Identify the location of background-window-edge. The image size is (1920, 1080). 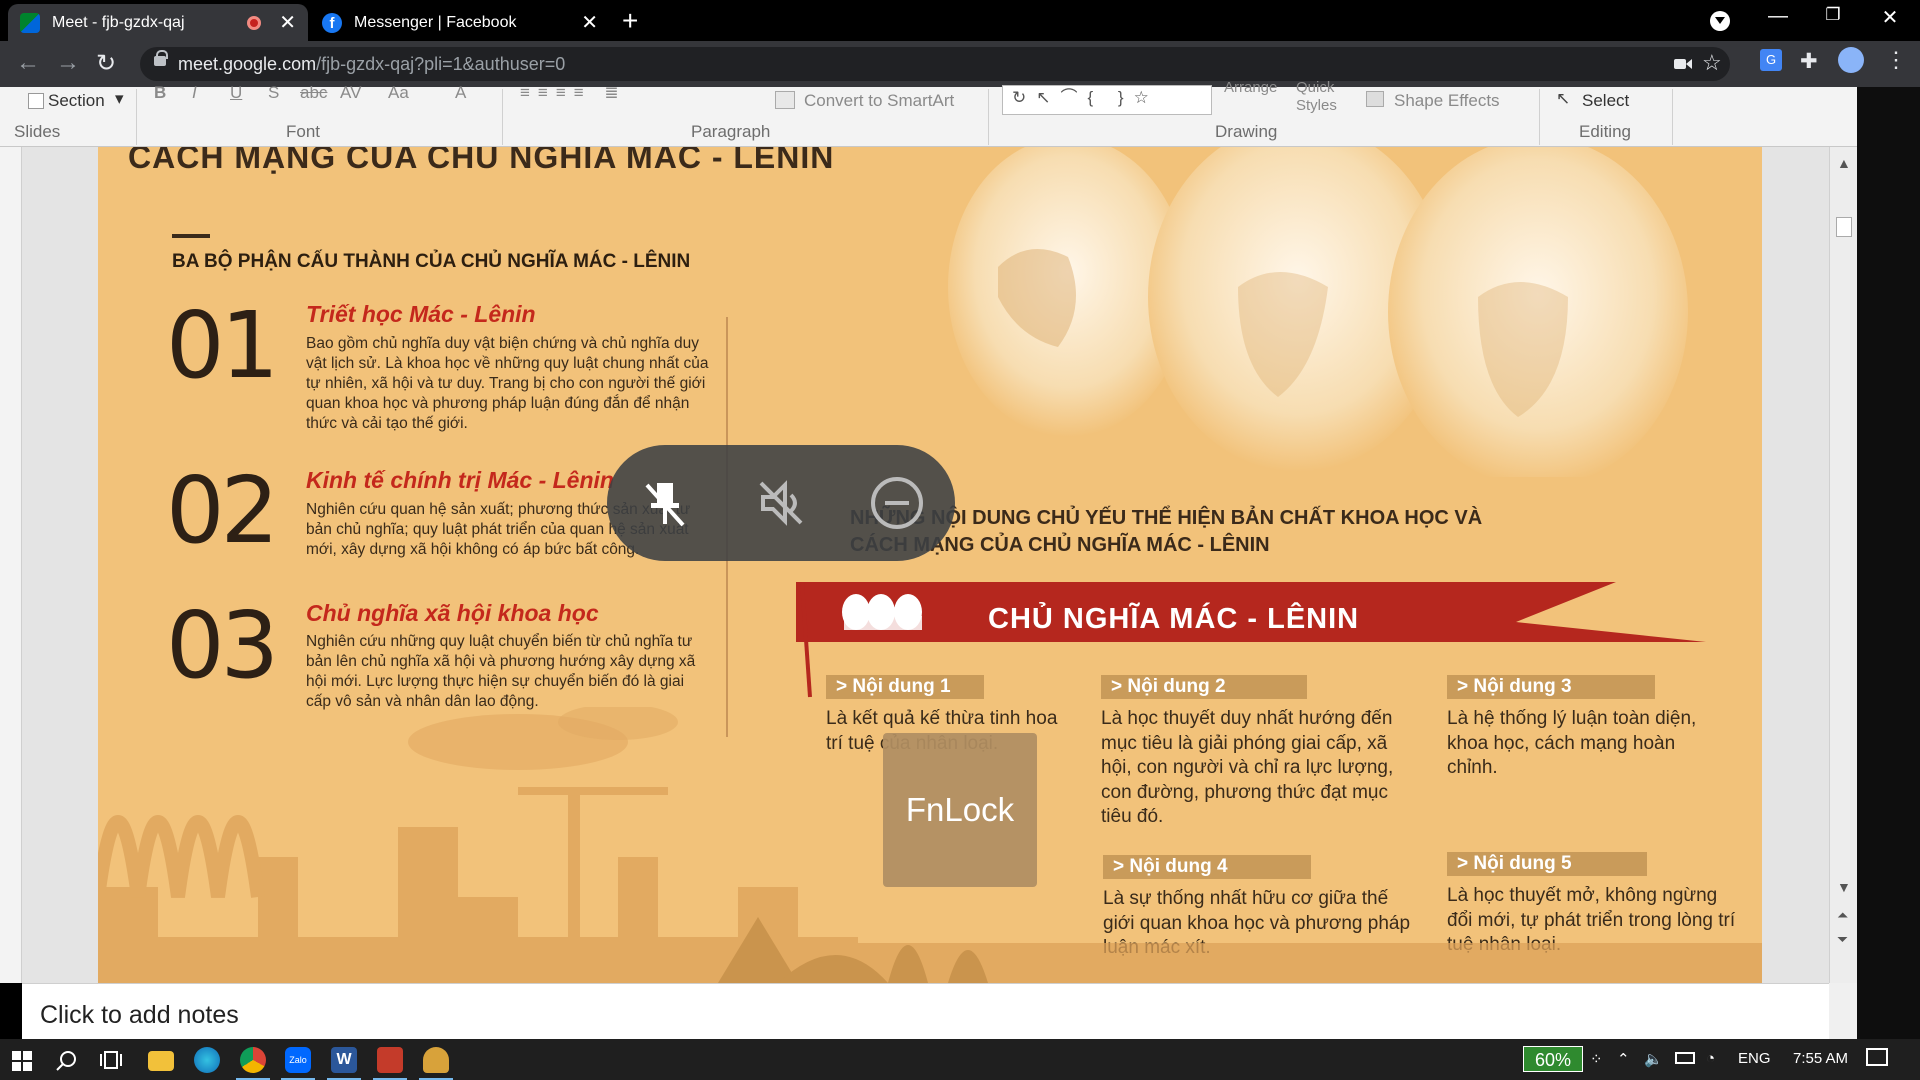
(1888, 563).